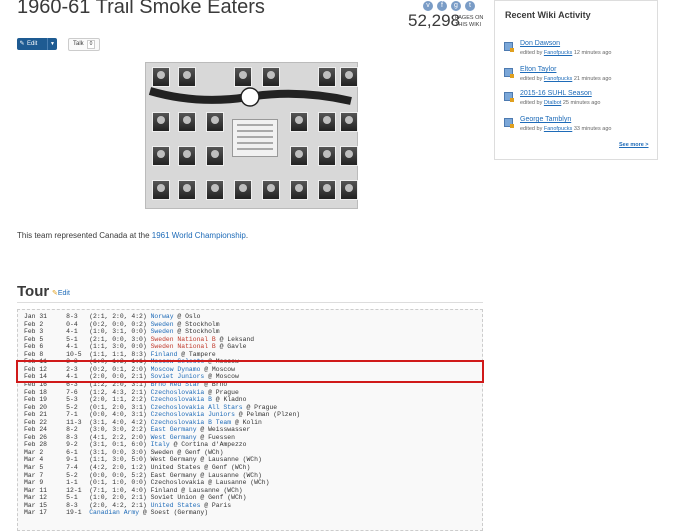 The height and width of the screenshot is (531, 675). I want to click on social-share-bar: v f g t, so click(449, 6).